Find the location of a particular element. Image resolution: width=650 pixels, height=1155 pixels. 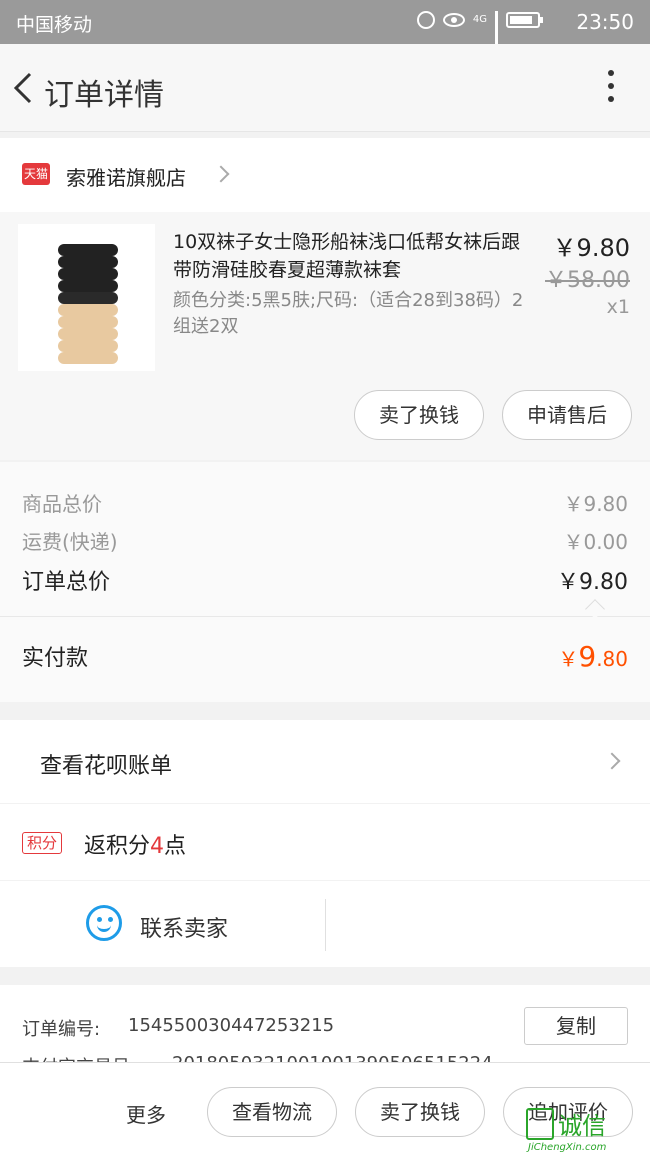

paid-integer: 9 is located at coordinates (587, 656).